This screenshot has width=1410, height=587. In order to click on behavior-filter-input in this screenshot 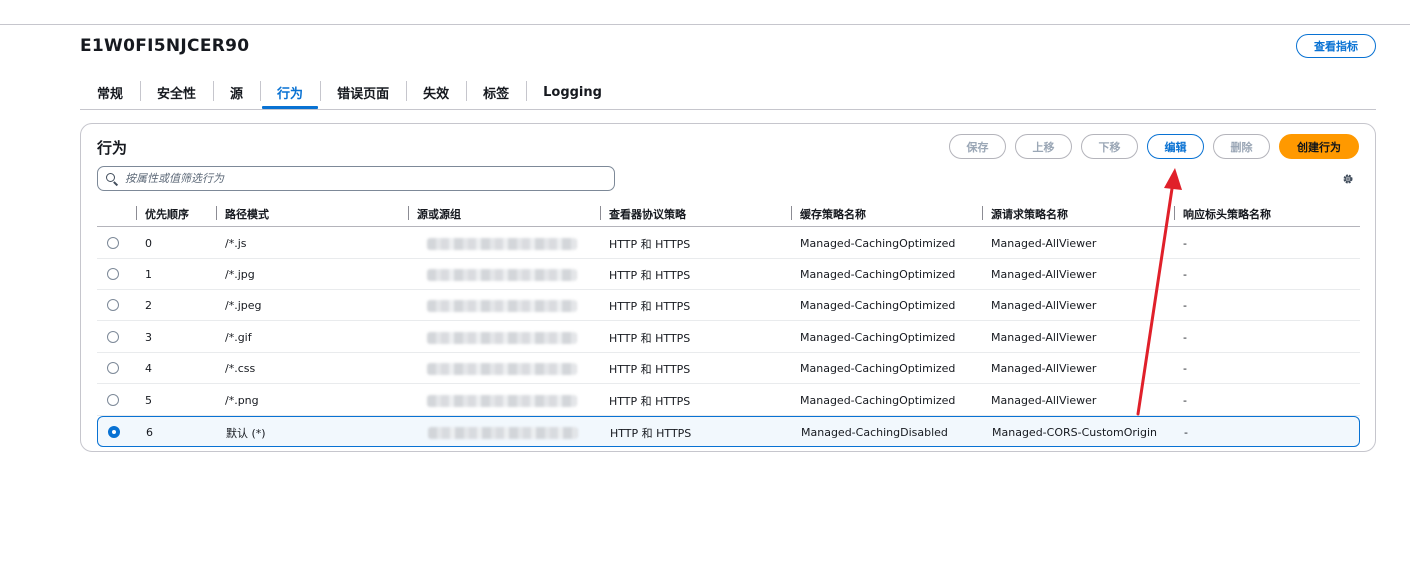, I will do `click(360, 178)`.